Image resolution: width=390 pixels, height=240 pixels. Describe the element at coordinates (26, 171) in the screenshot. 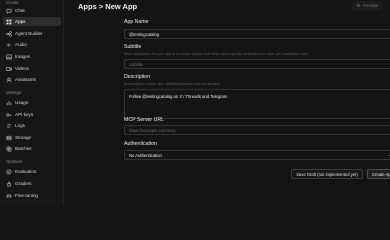

I see `sidebar-item-label: Evaluation` at that location.